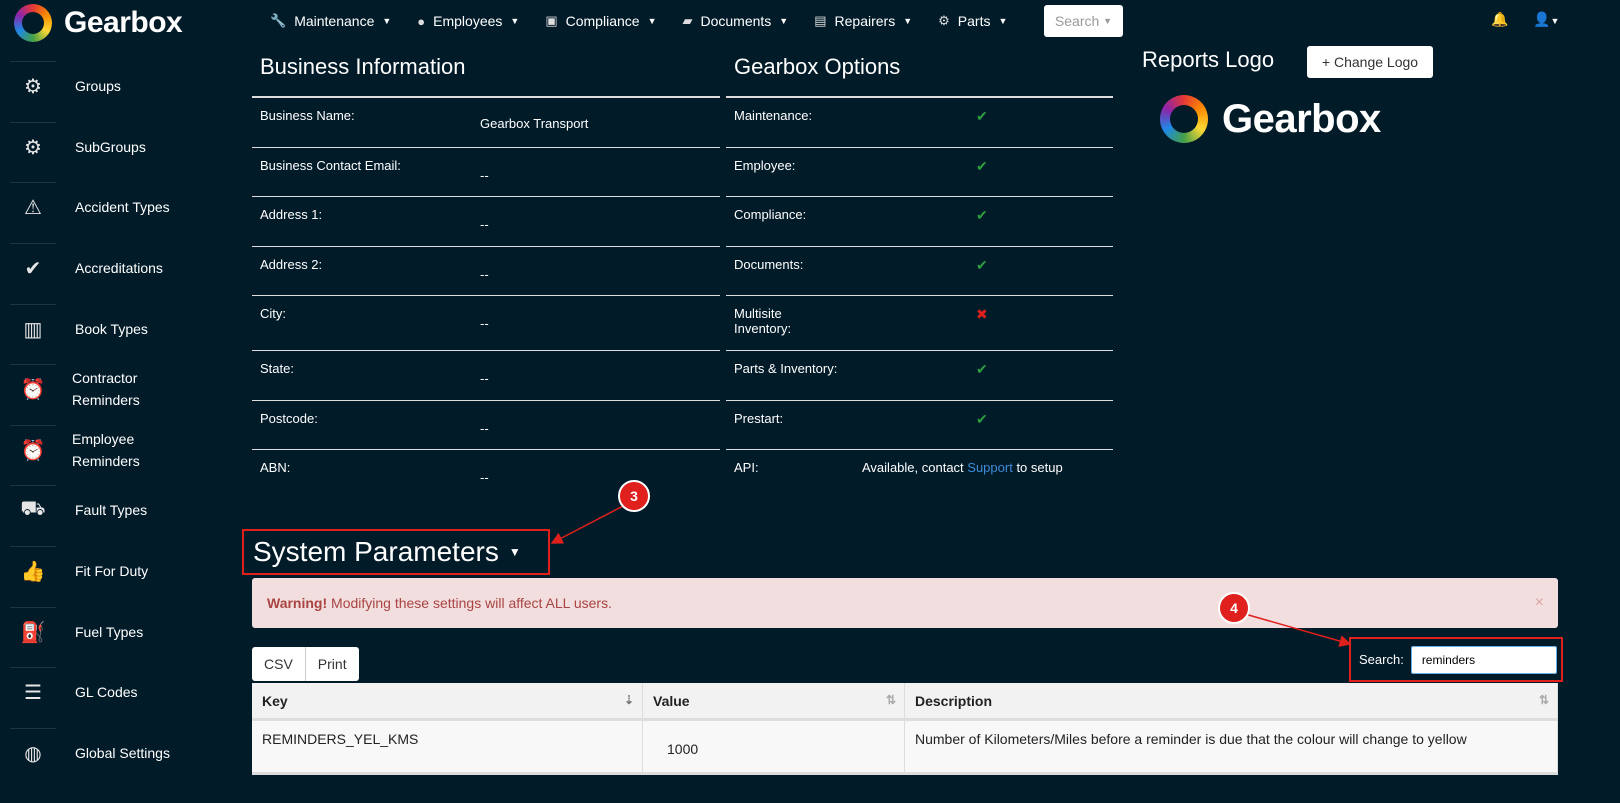  What do you see at coordinates (634, 496) in the screenshot?
I see `annotation-badge: 3` at bounding box center [634, 496].